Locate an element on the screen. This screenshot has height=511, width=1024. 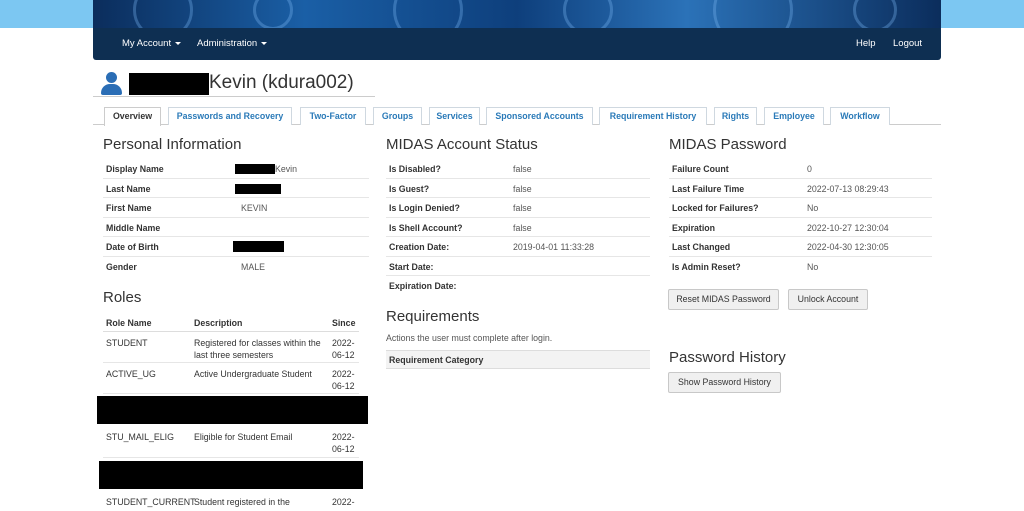
tab-services: Services is located at coordinates (454, 116).